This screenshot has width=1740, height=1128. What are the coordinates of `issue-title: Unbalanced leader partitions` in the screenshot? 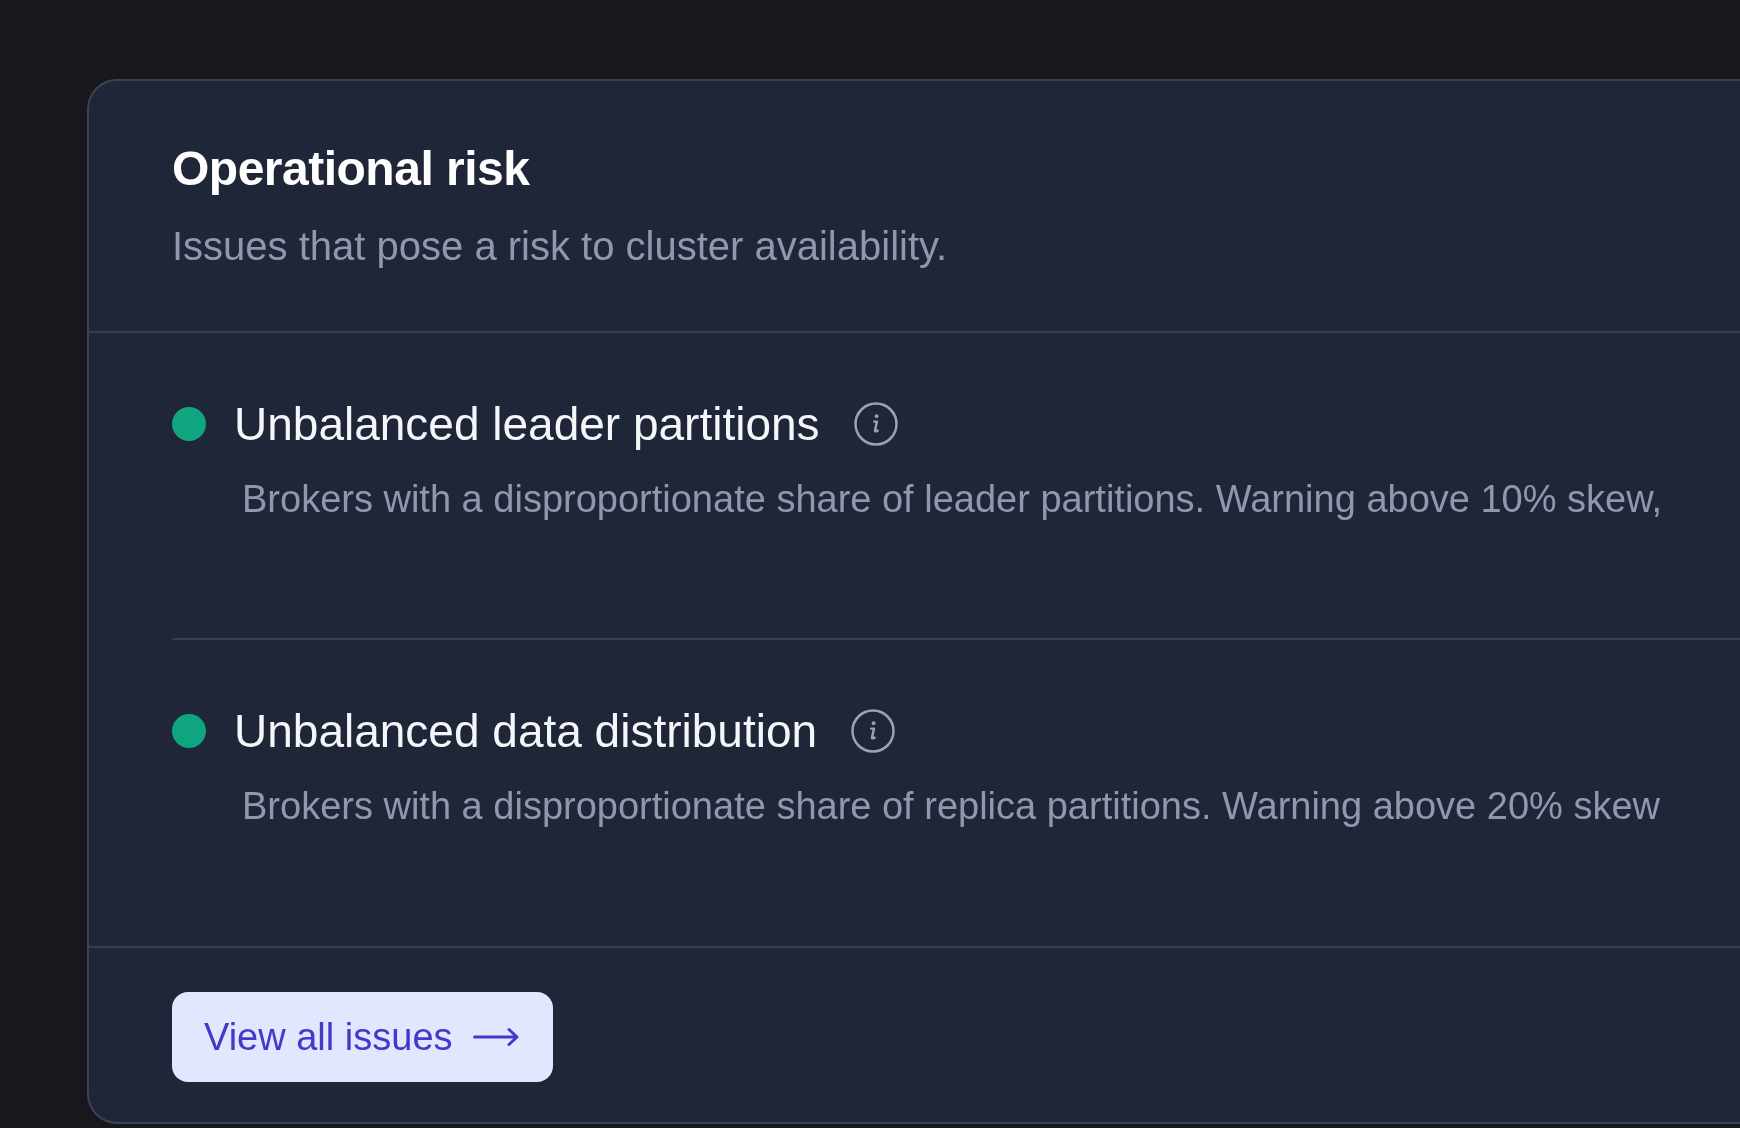 It's located at (527, 424).